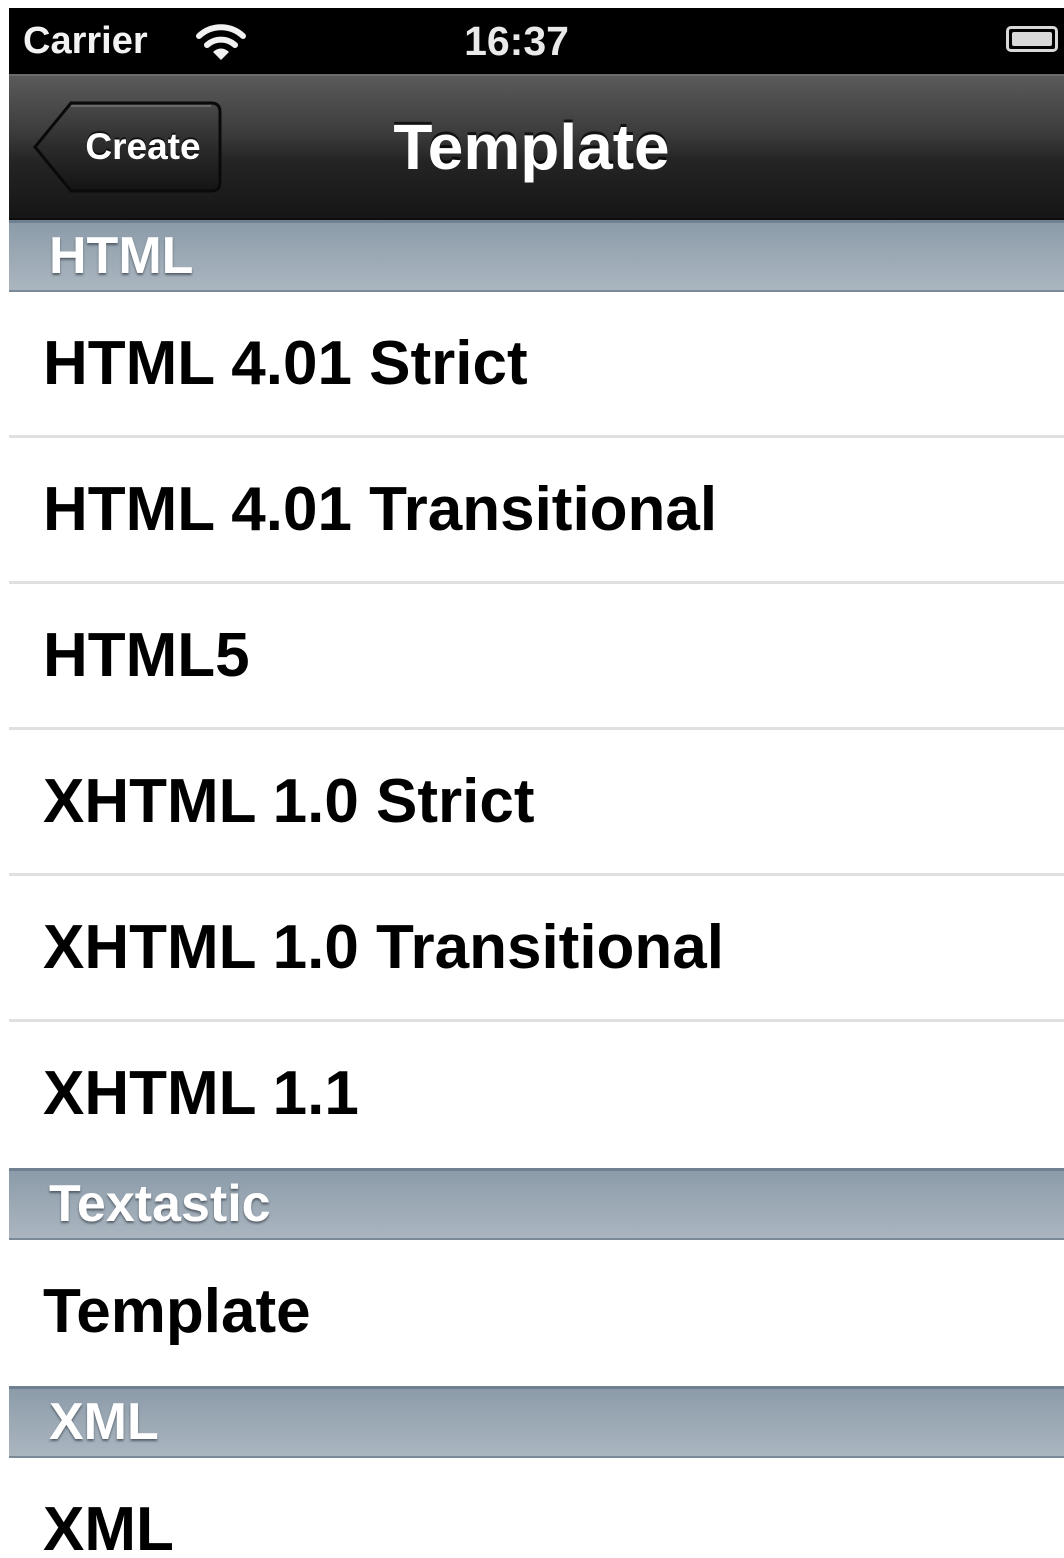  I want to click on page-title: Template, so click(531, 147).